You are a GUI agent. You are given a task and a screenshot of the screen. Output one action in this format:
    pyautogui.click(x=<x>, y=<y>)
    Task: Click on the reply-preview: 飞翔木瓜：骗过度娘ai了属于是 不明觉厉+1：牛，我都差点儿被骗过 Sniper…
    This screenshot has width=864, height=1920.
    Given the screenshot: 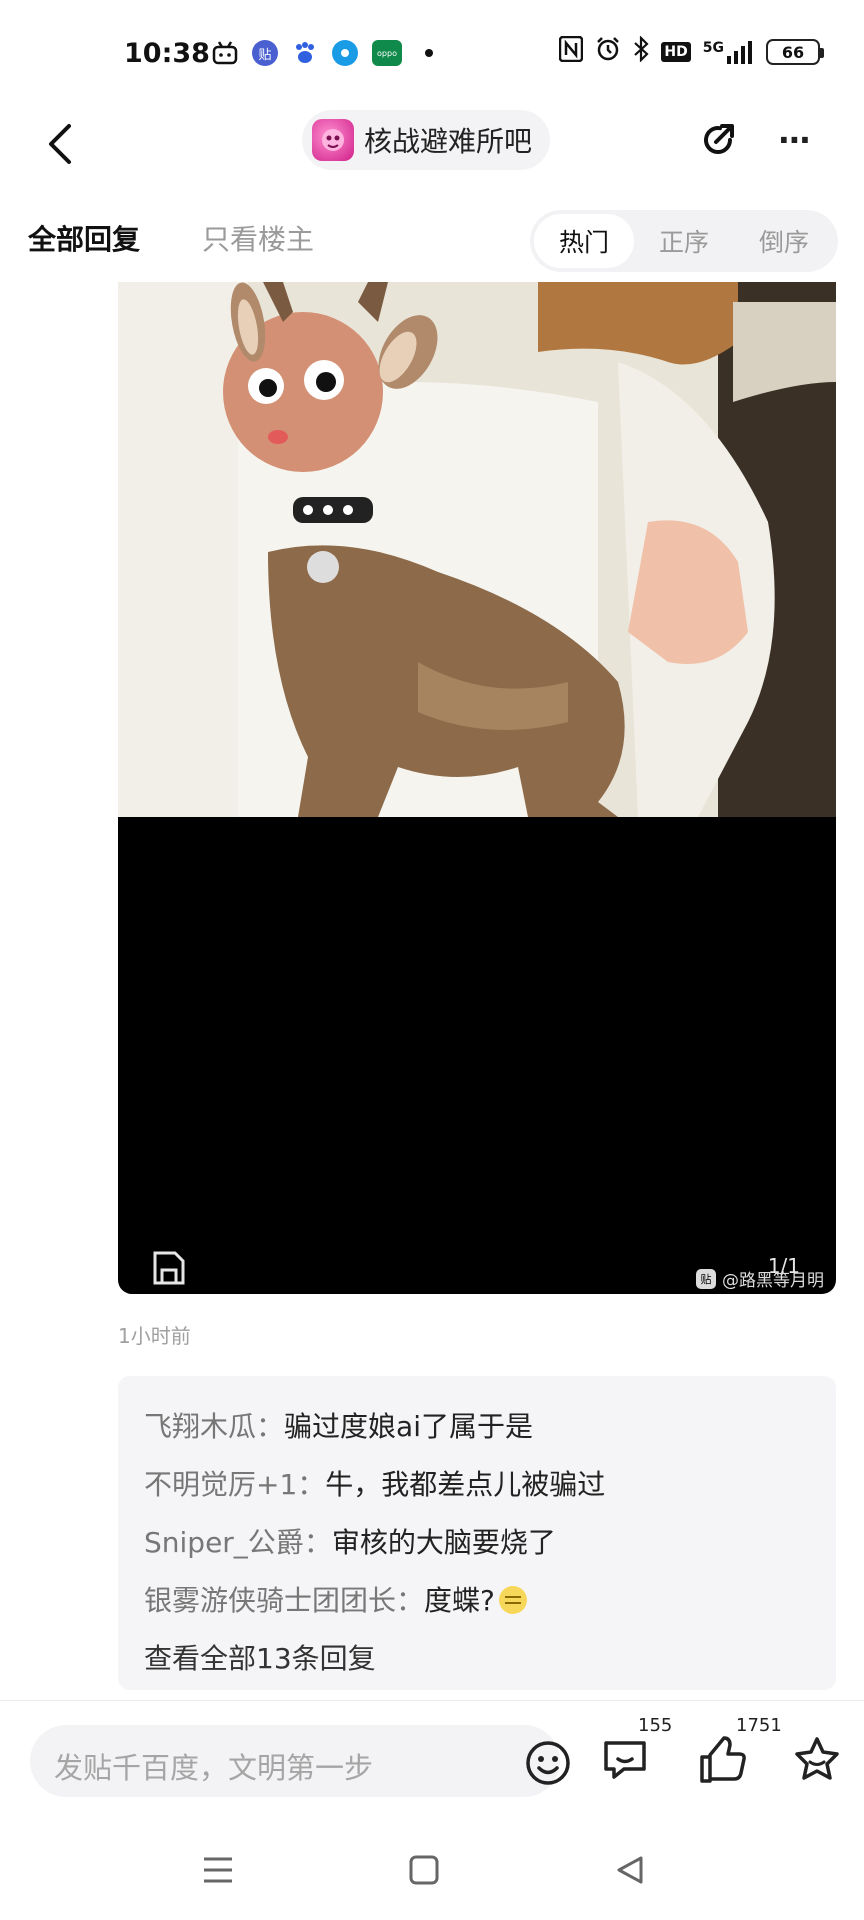 What is the action you would take?
    pyautogui.click(x=477, y=1533)
    